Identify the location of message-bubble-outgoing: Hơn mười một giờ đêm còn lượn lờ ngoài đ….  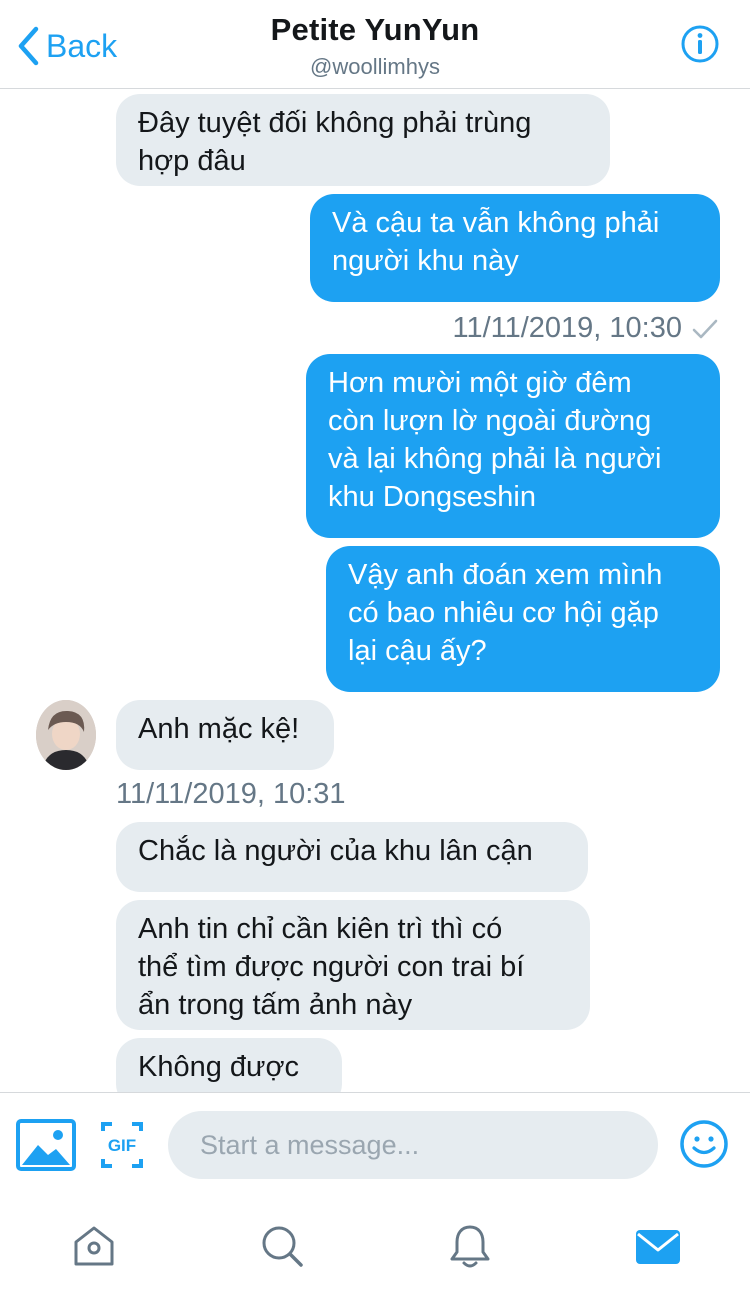
(513, 446).